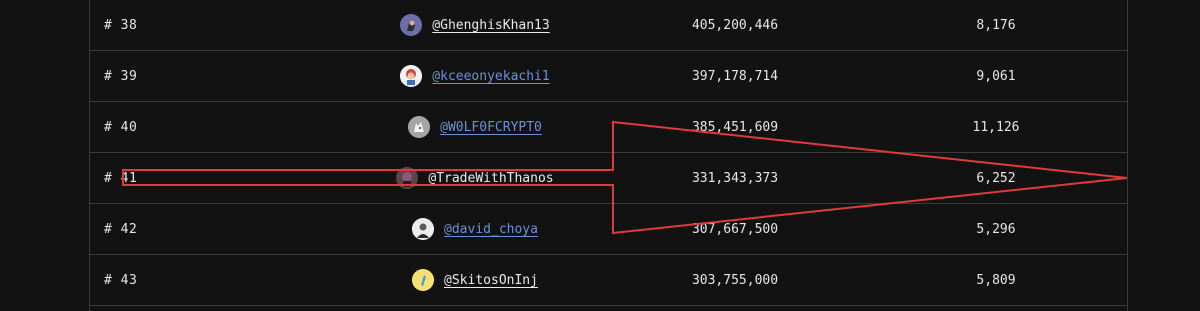 This screenshot has width=1200, height=311. Describe the element at coordinates (419, 127) in the screenshot. I see `avatar-wolf-icon` at that location.